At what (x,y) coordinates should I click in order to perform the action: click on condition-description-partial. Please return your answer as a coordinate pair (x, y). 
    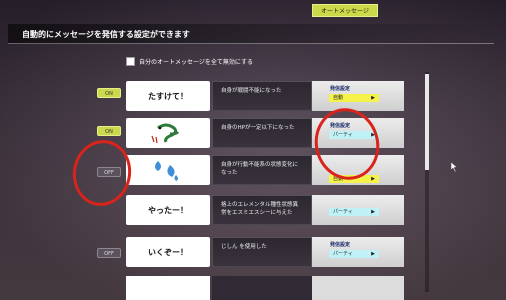
    Looking at the image, I should click on (262, 288).